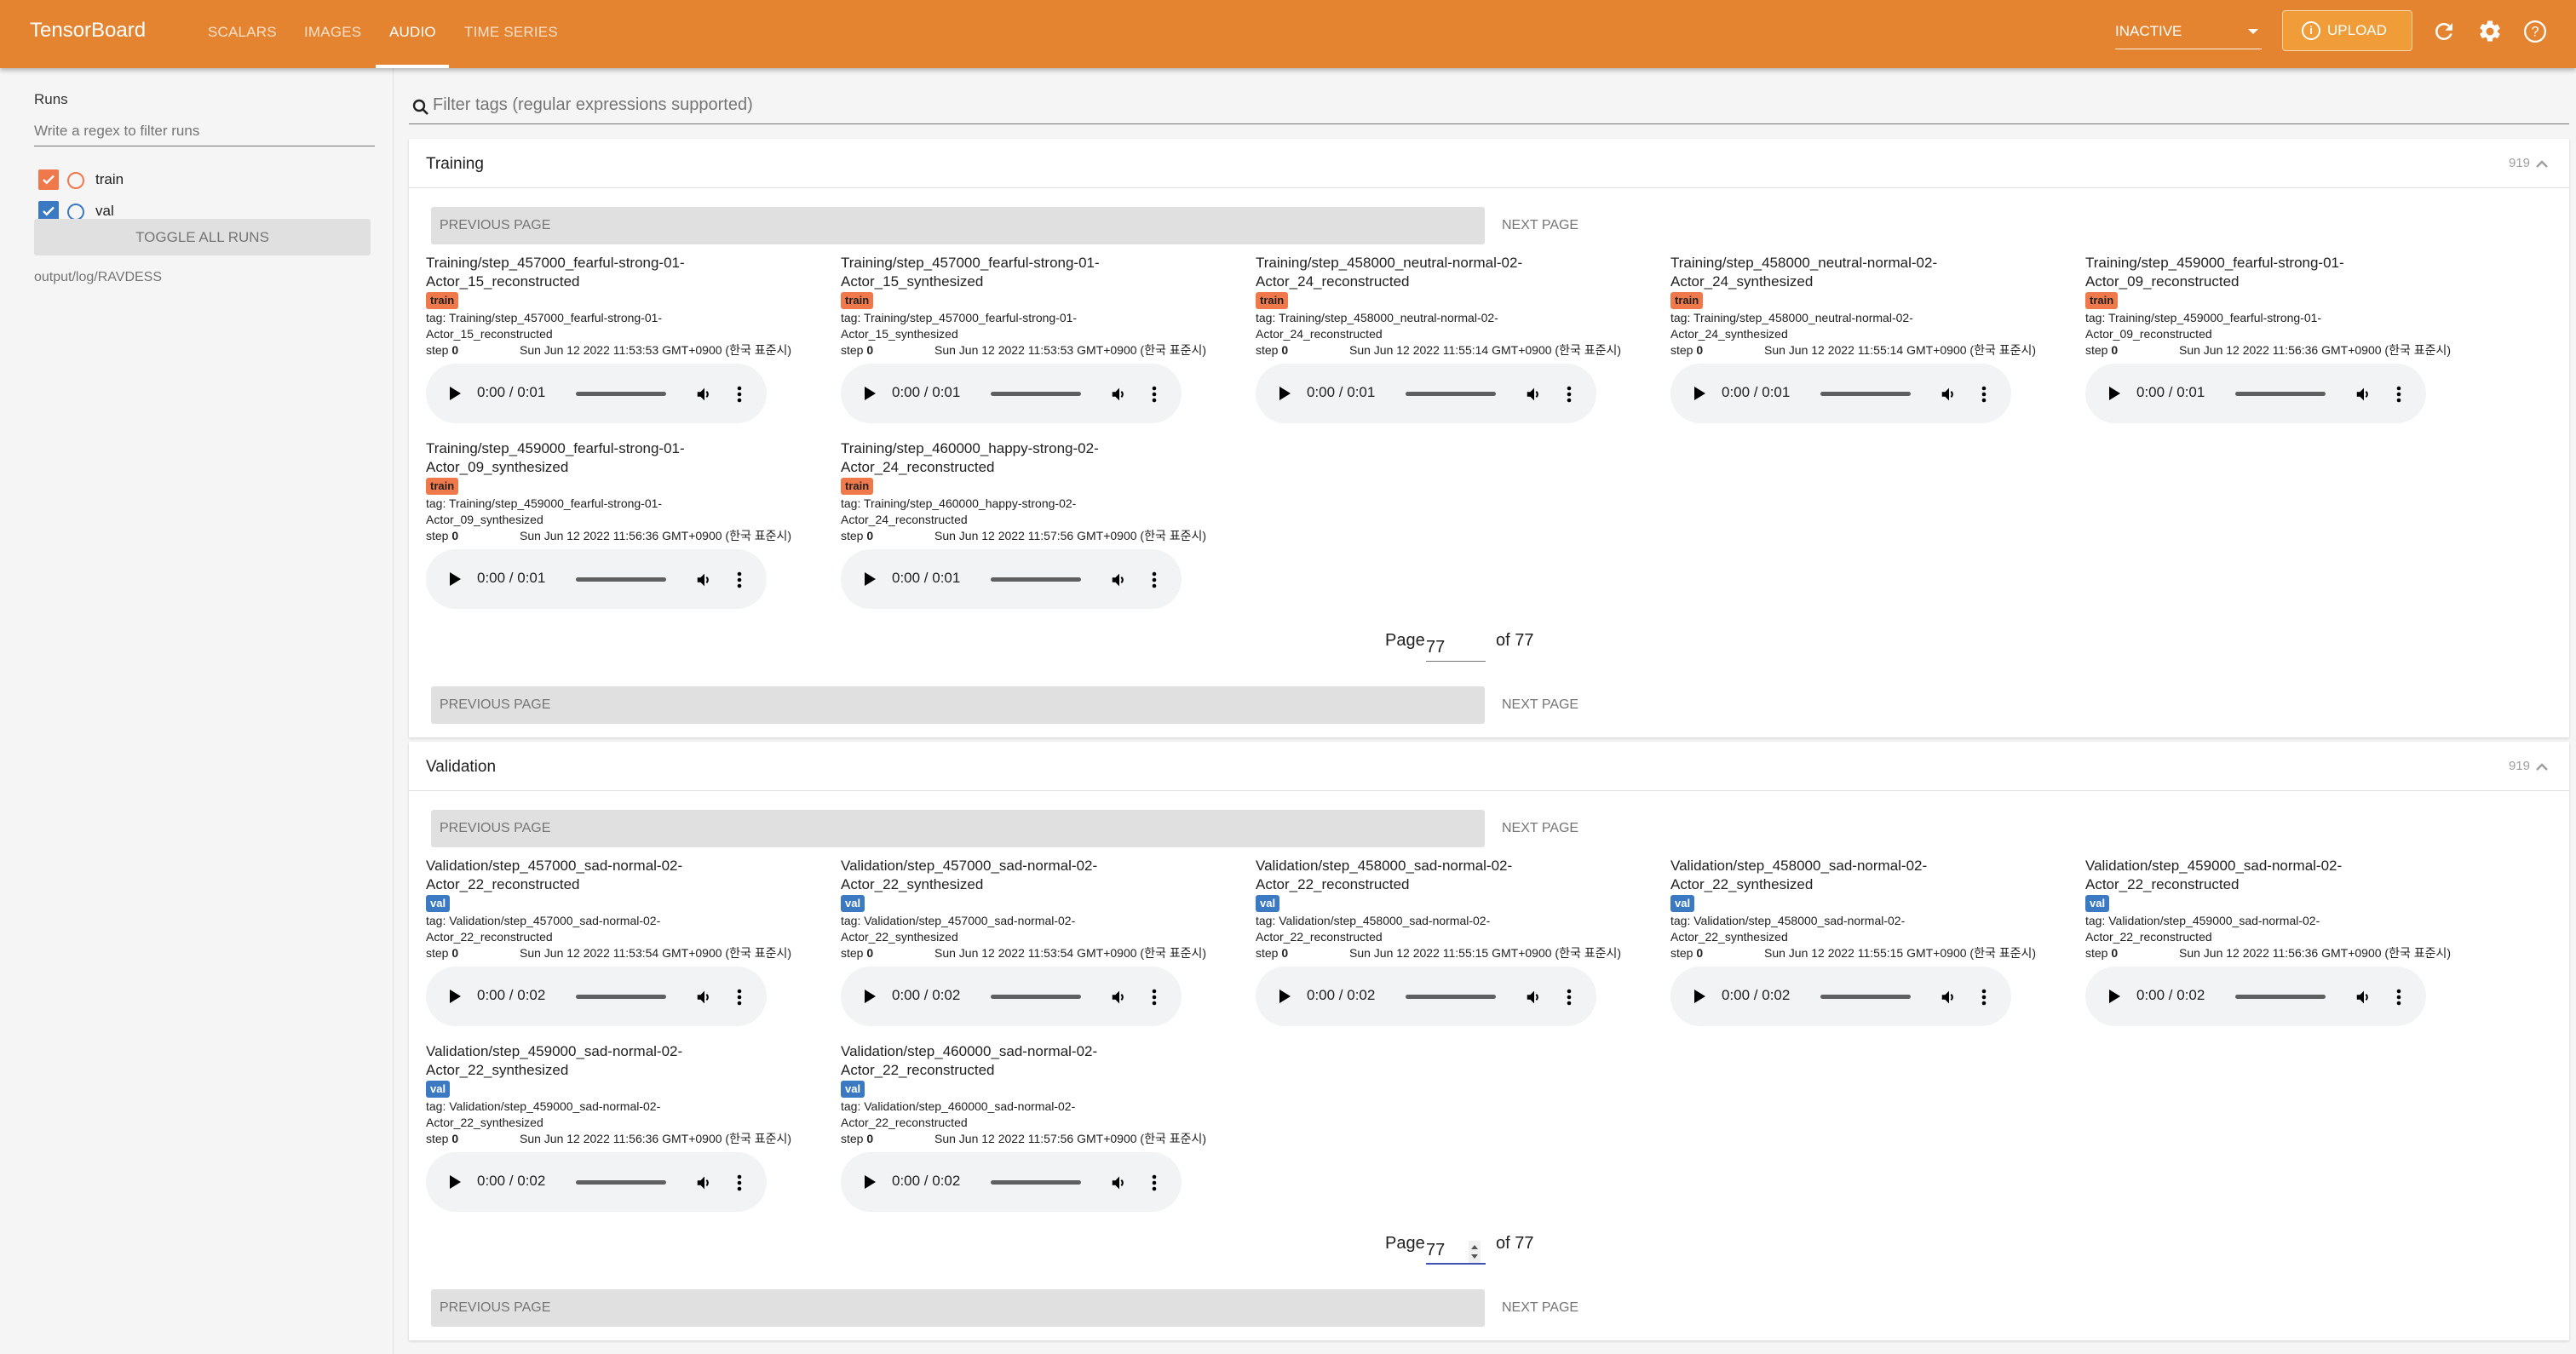  What do you see at coordinates (243, 32) in the screenshot?
I see `tab-scalars: SCALARS` at bounding box center [243, 32].